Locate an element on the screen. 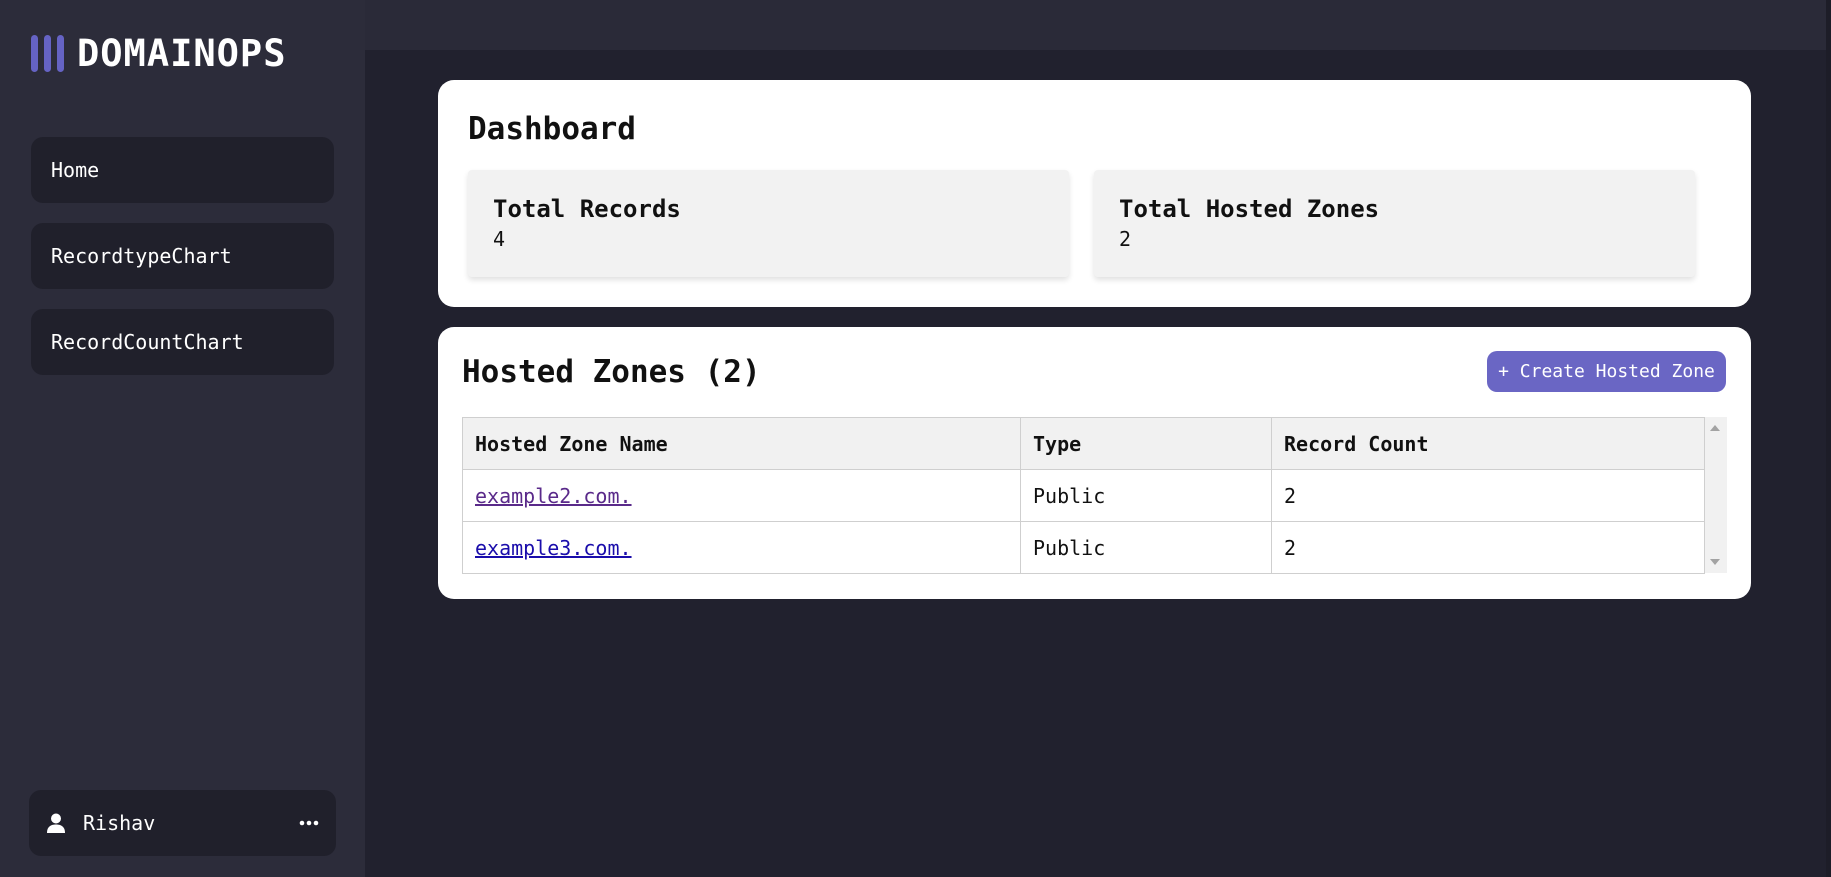 Image resolution: width=1831 pixels, height=877 pixels. column-header-name: Hosted Zone Name is located at coordinates (741, 443).